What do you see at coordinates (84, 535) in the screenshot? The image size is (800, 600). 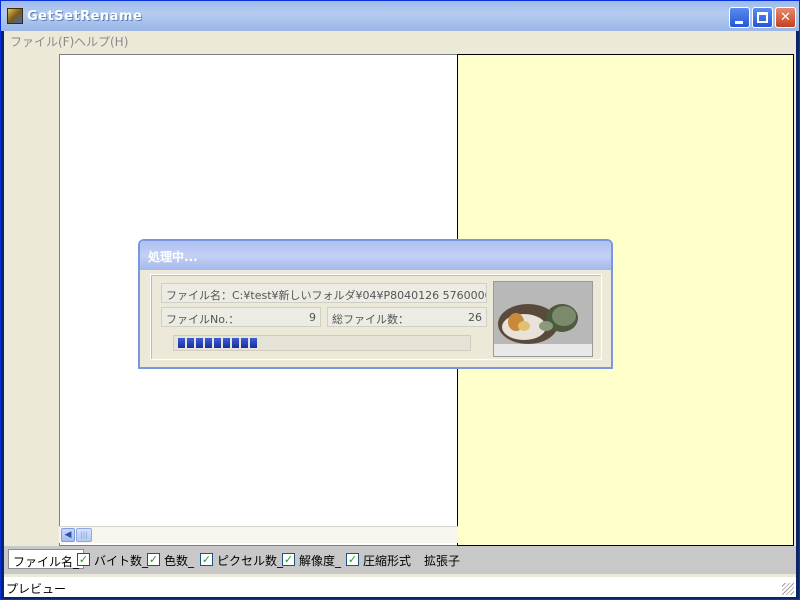 I see `scroll-thumb: |||` at bounding box center [84, 535].